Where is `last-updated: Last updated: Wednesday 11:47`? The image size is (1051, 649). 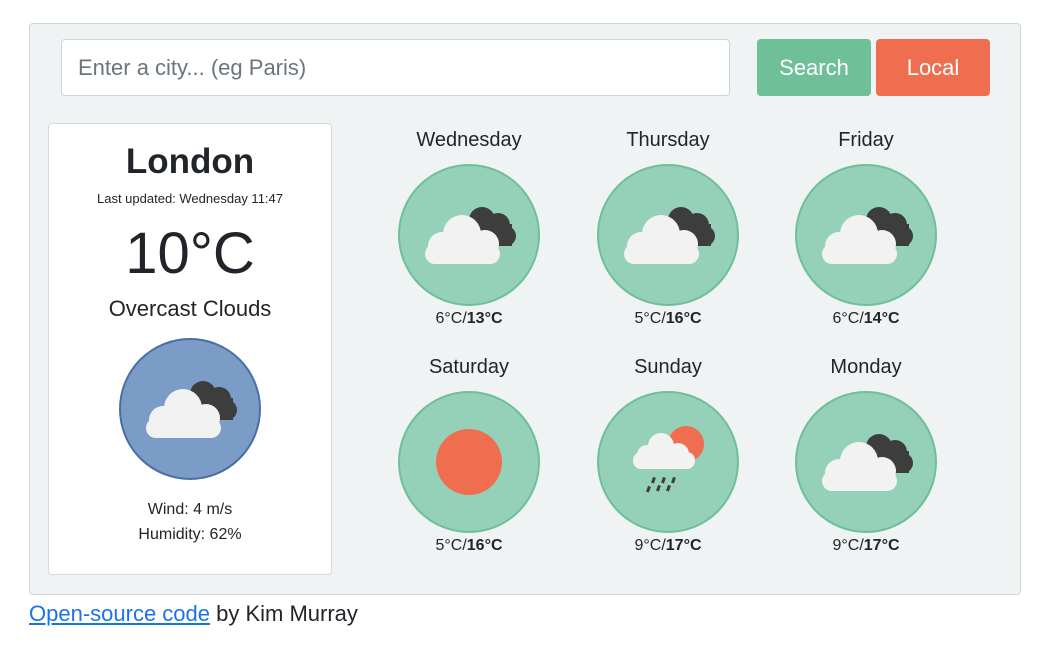
last-updated: Last updated: Wednesday 11:47 is located at coordinates (190, 198).